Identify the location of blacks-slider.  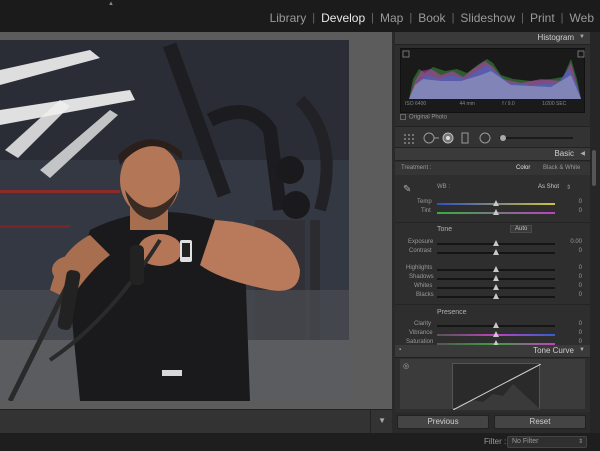
(496, 296).